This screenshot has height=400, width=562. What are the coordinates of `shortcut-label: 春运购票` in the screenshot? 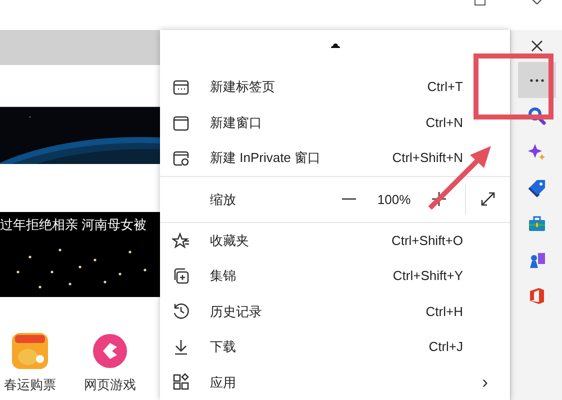 It's located at (30, 384).